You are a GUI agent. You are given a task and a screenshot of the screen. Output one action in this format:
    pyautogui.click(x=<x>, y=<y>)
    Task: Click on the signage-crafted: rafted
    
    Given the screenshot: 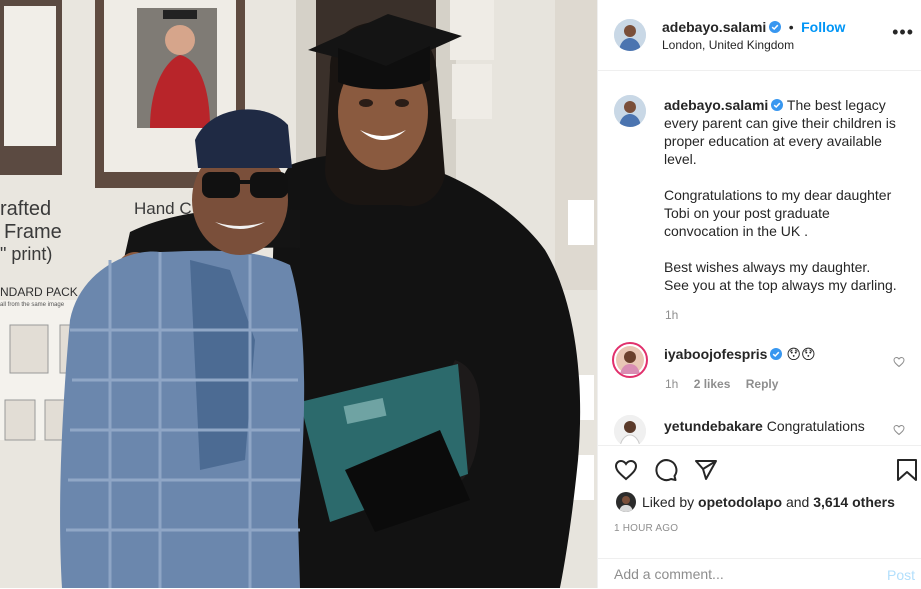 What is the action you would take?
    pyautogui.click(x=25, y=209)
    